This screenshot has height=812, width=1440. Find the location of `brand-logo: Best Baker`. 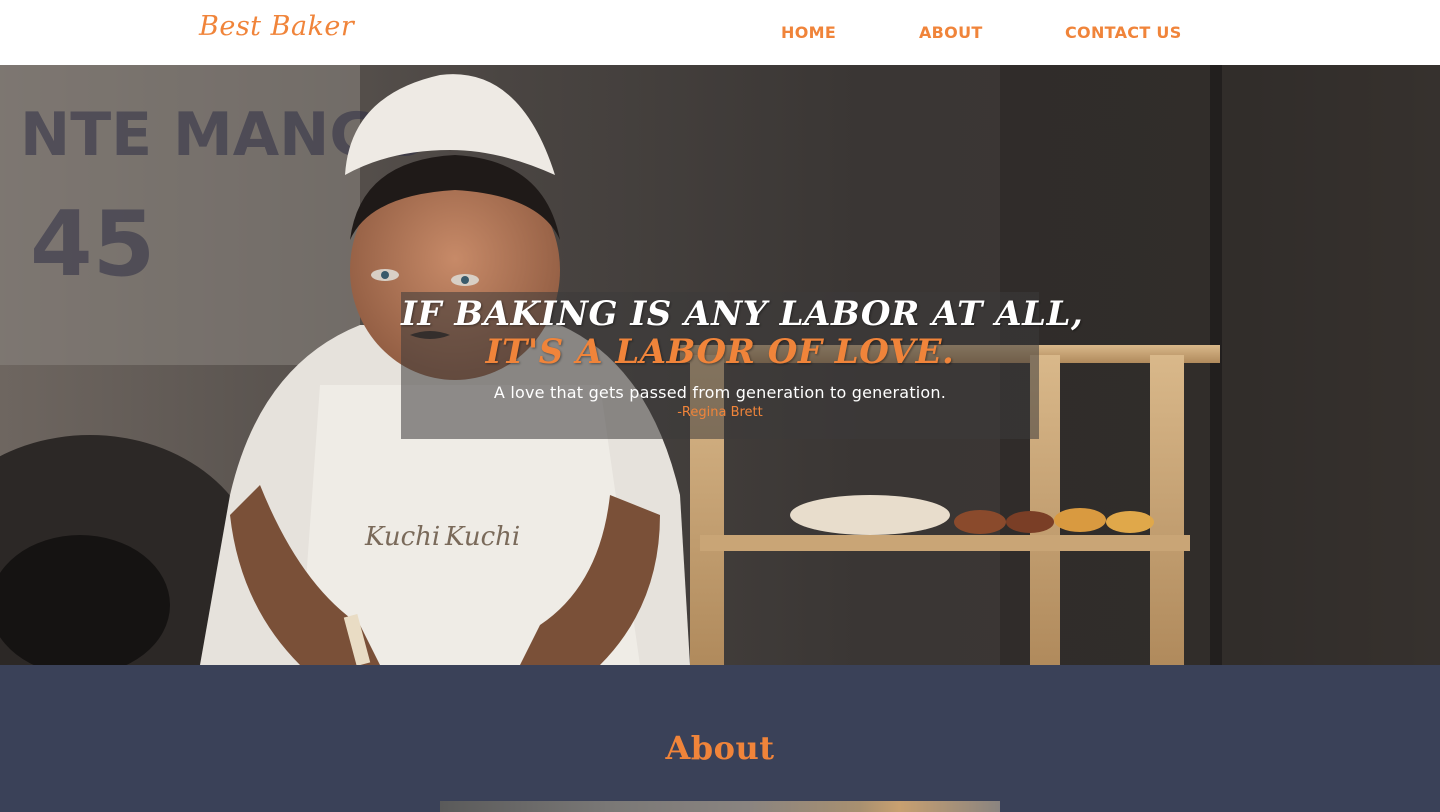

brand-logo: Best Baker is located at coordinates (276, 26).